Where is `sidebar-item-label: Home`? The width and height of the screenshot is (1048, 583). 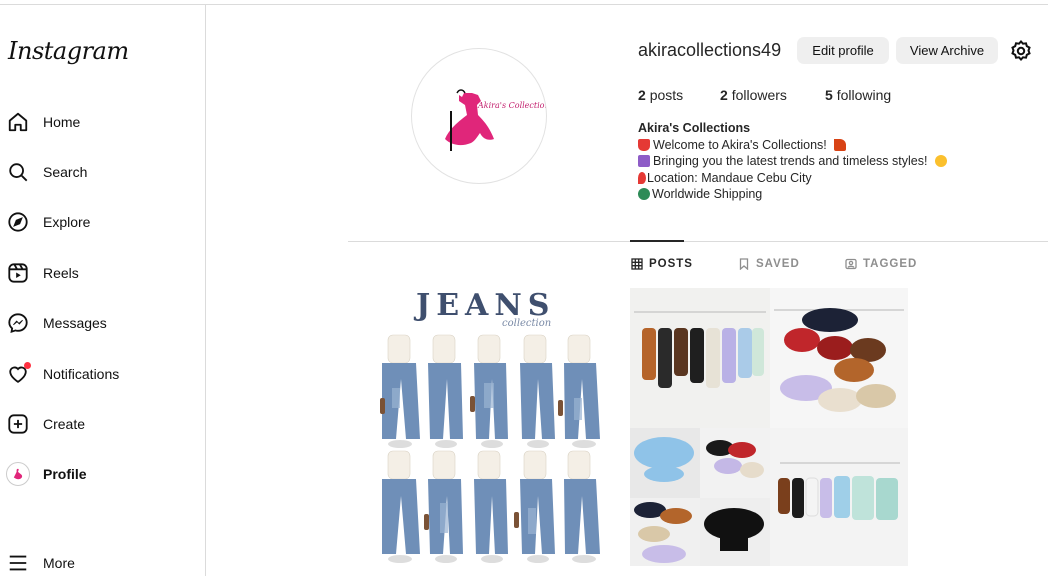 sidebar-item-label: Home is located at coordinates (62, 122).